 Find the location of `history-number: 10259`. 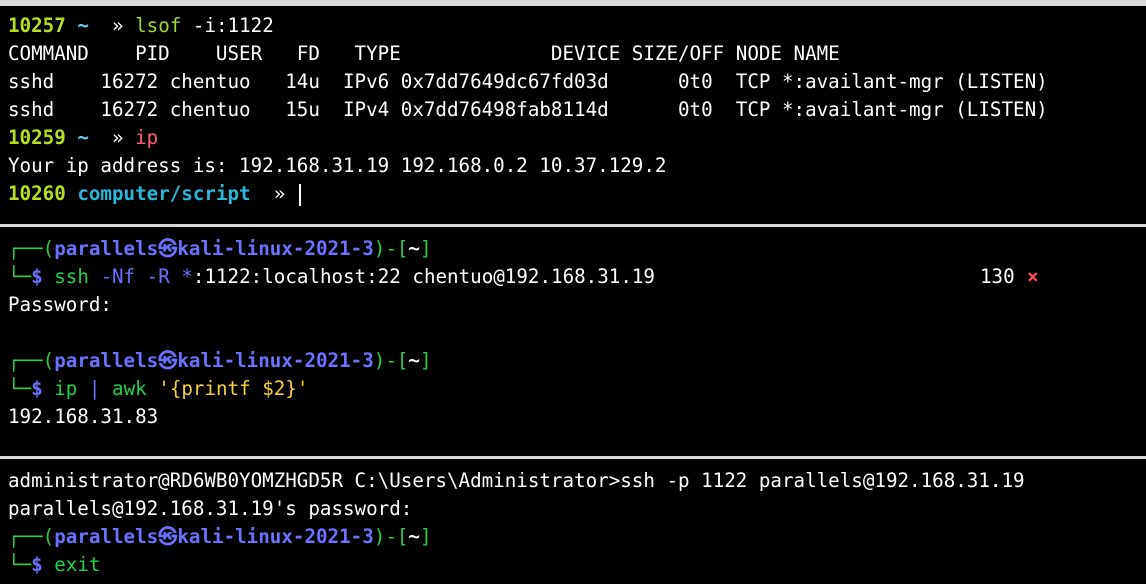

history-number: 10259 is located at coordinates (37, 137).